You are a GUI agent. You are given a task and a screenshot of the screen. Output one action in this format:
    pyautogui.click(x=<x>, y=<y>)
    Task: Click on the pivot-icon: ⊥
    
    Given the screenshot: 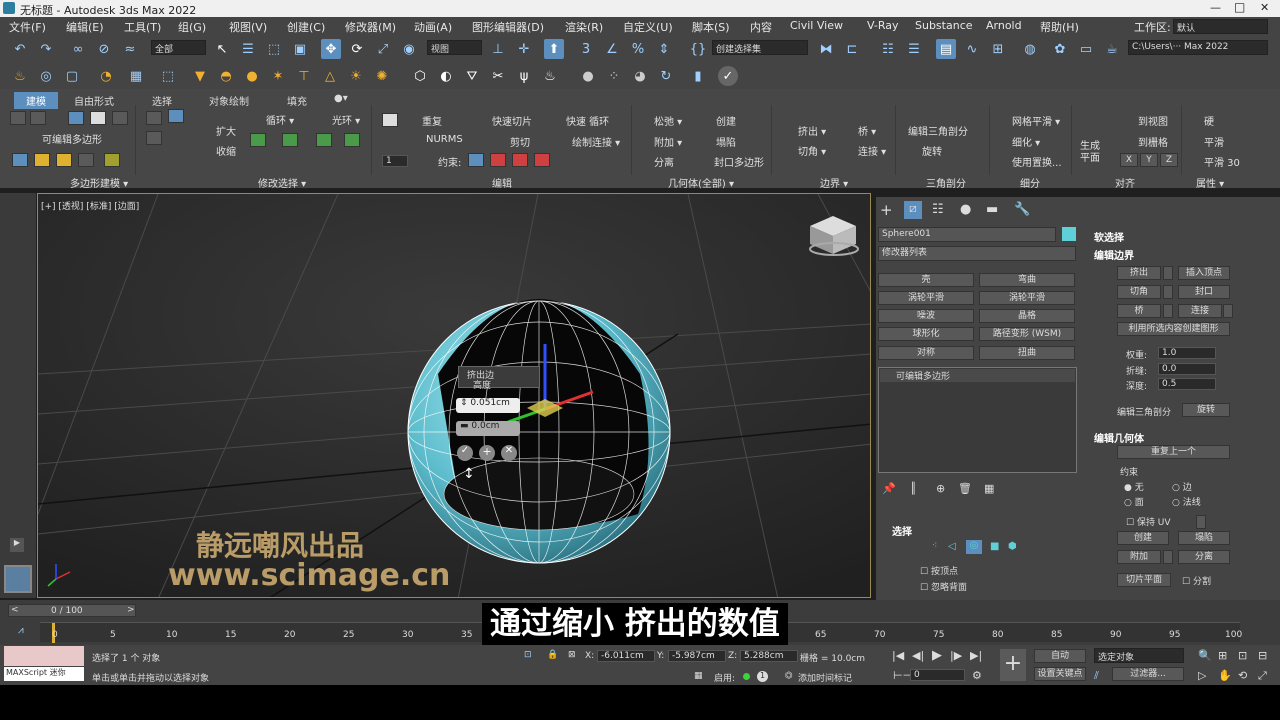 What is the action you would take?
    pyautogui.click(x=498, y=49)
    